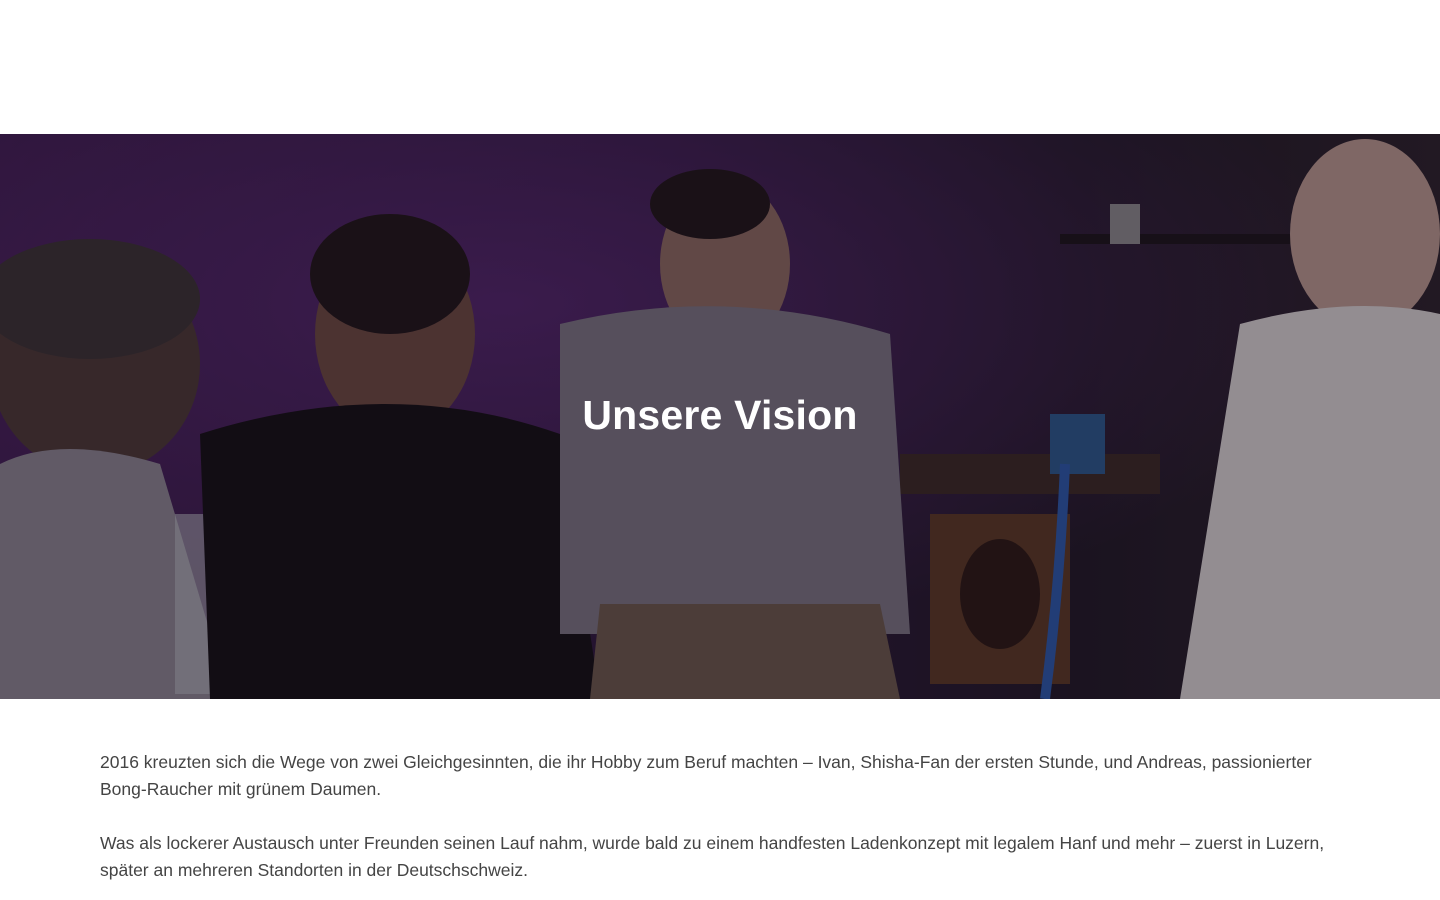 Image resolution: width=1440 pixels, height=900 pixels. What do you see at coordinates (720, 67) in the screenshot?
I see `header-area` at bounding box center [720, 67].